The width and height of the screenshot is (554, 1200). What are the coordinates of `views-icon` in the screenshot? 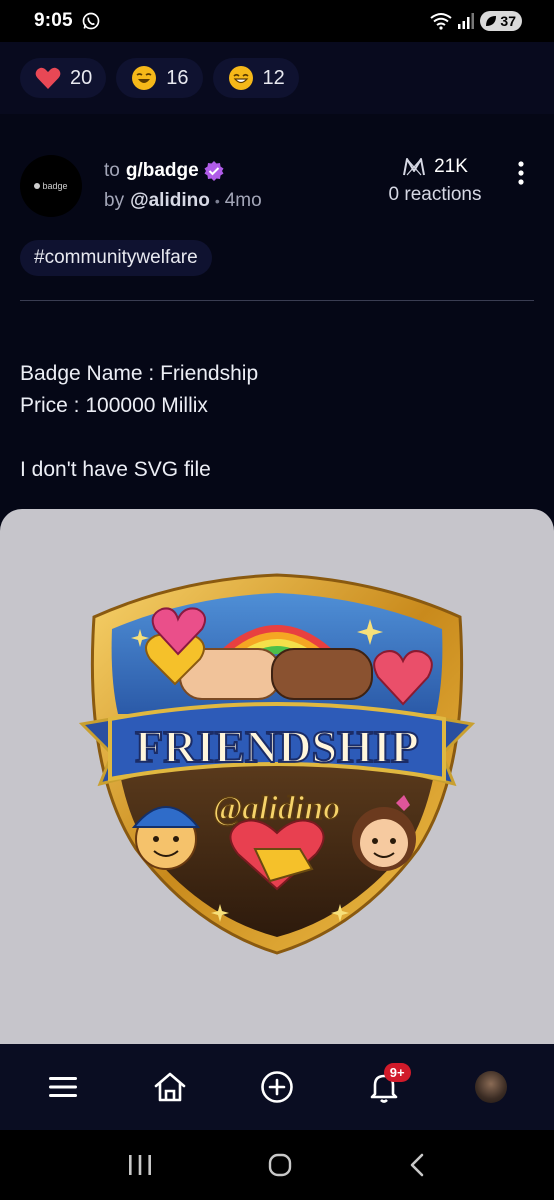 It's located at (414, 167).